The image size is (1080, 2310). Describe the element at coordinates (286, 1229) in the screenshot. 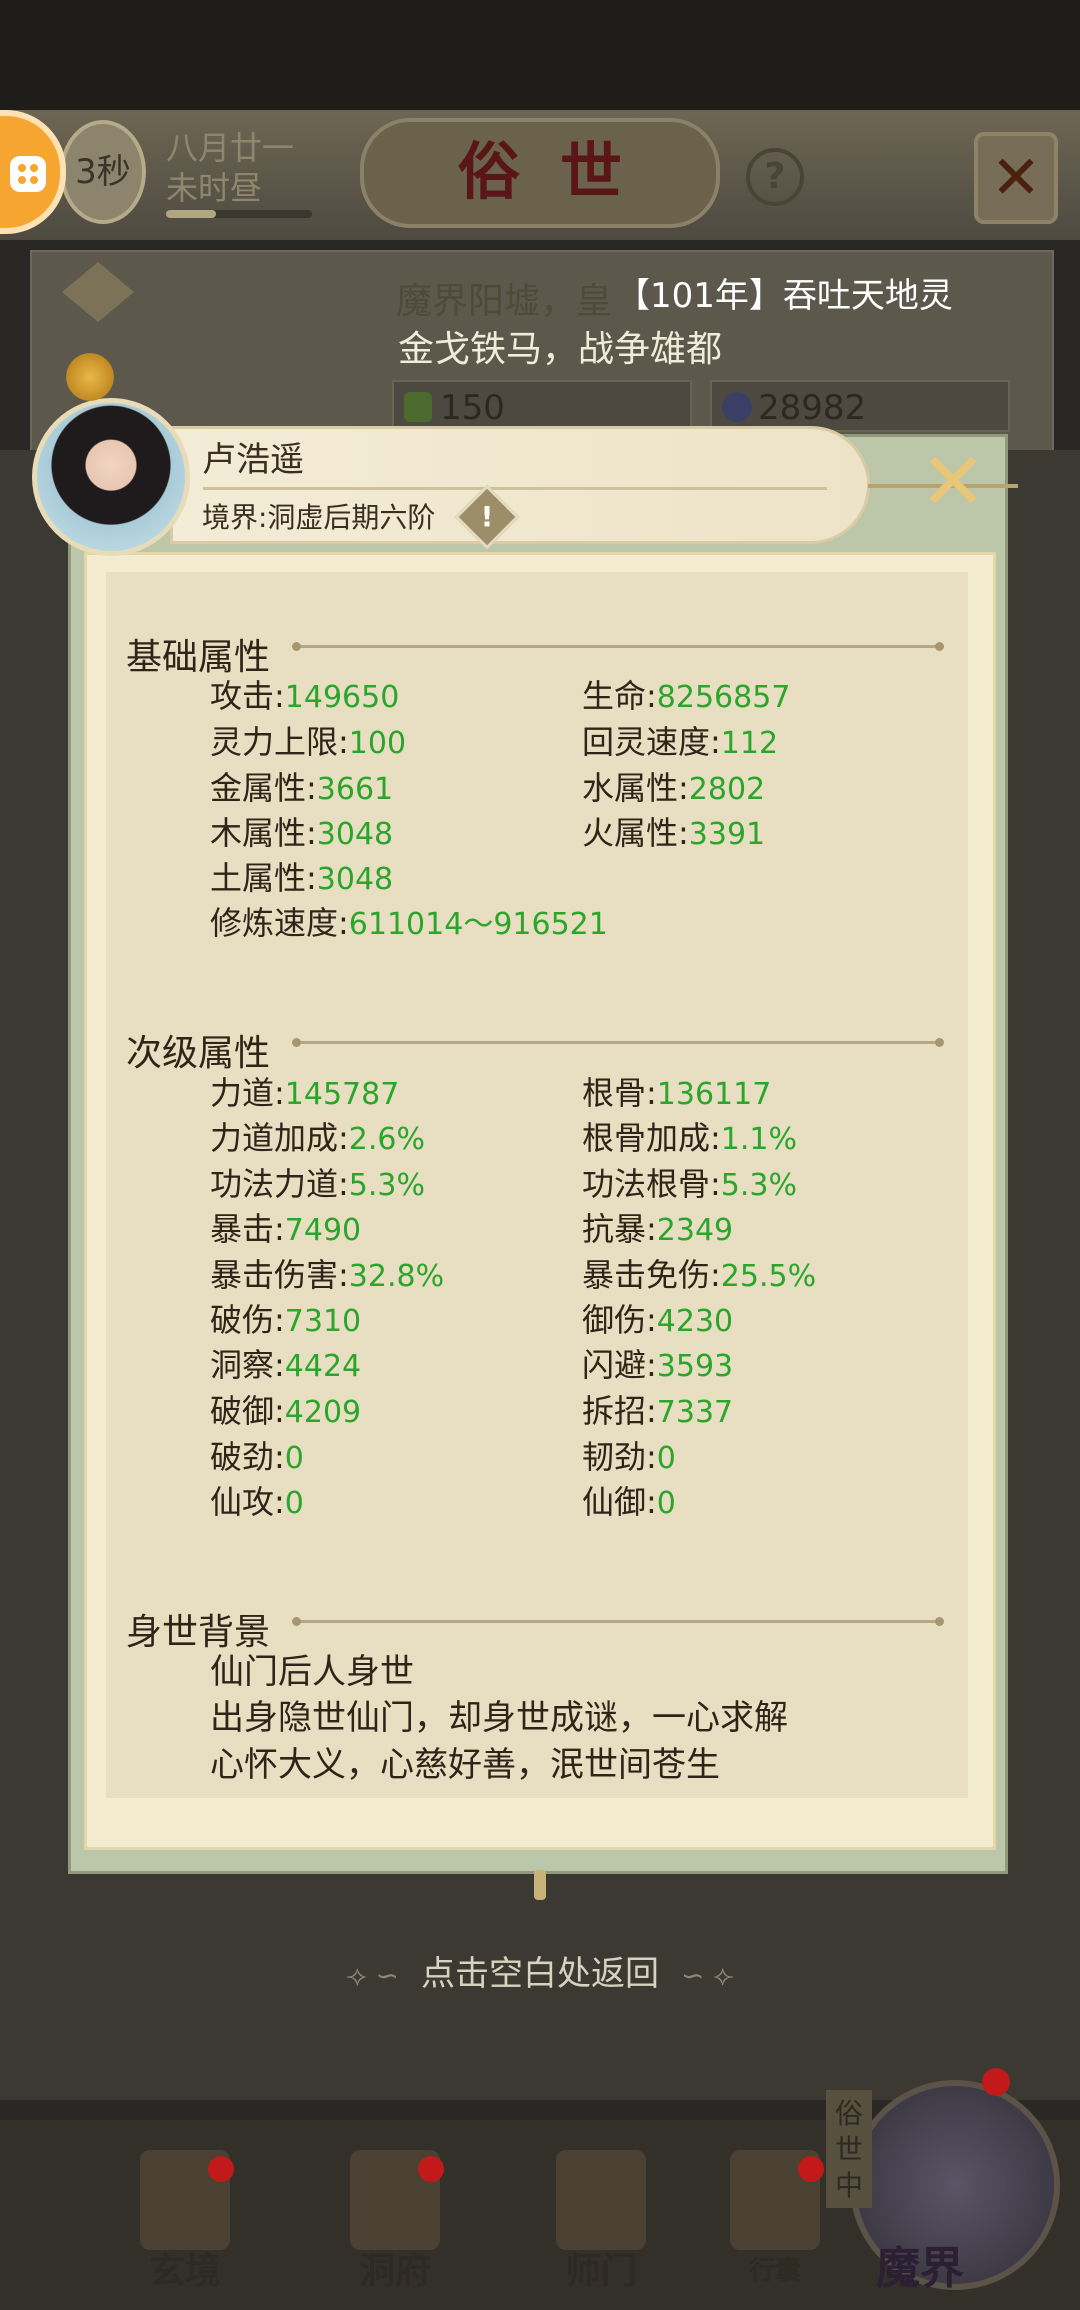

I see `stat-crit: 暴击:7490` at that location.